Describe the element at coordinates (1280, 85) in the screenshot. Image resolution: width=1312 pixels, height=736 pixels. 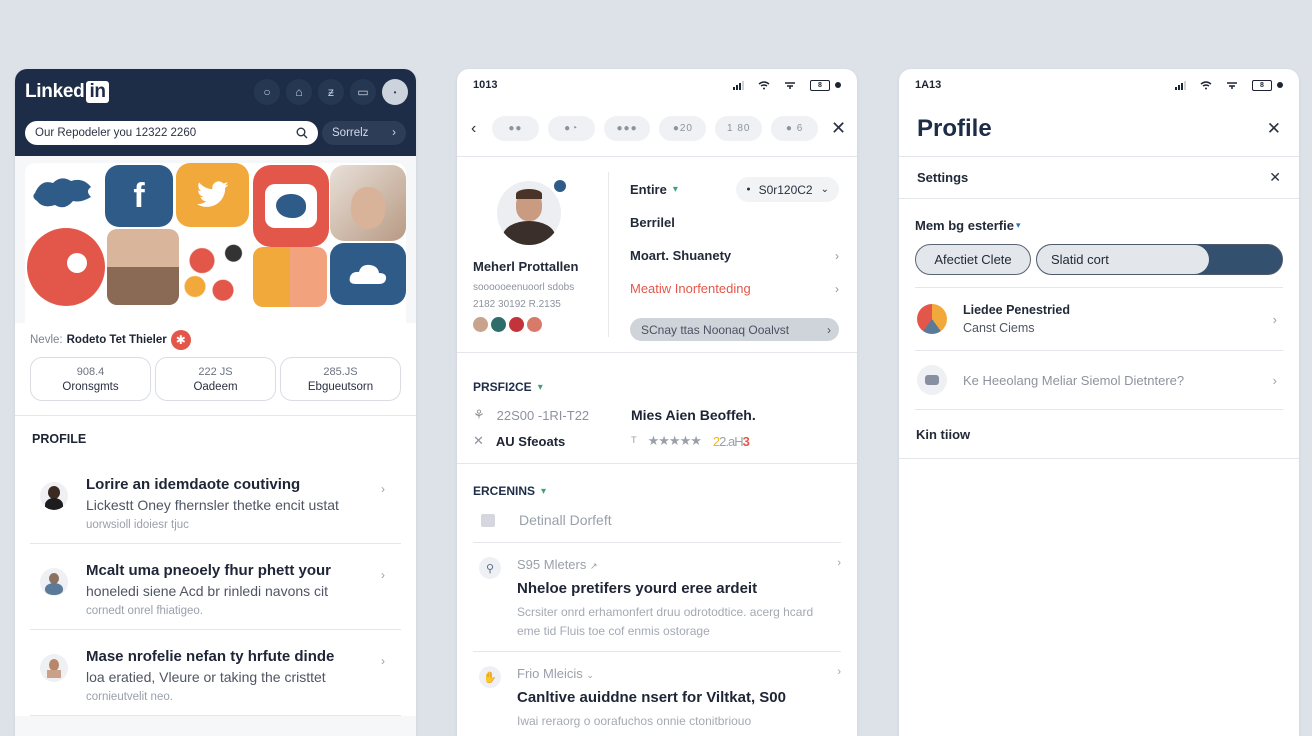
I see `location-icon` at that location.